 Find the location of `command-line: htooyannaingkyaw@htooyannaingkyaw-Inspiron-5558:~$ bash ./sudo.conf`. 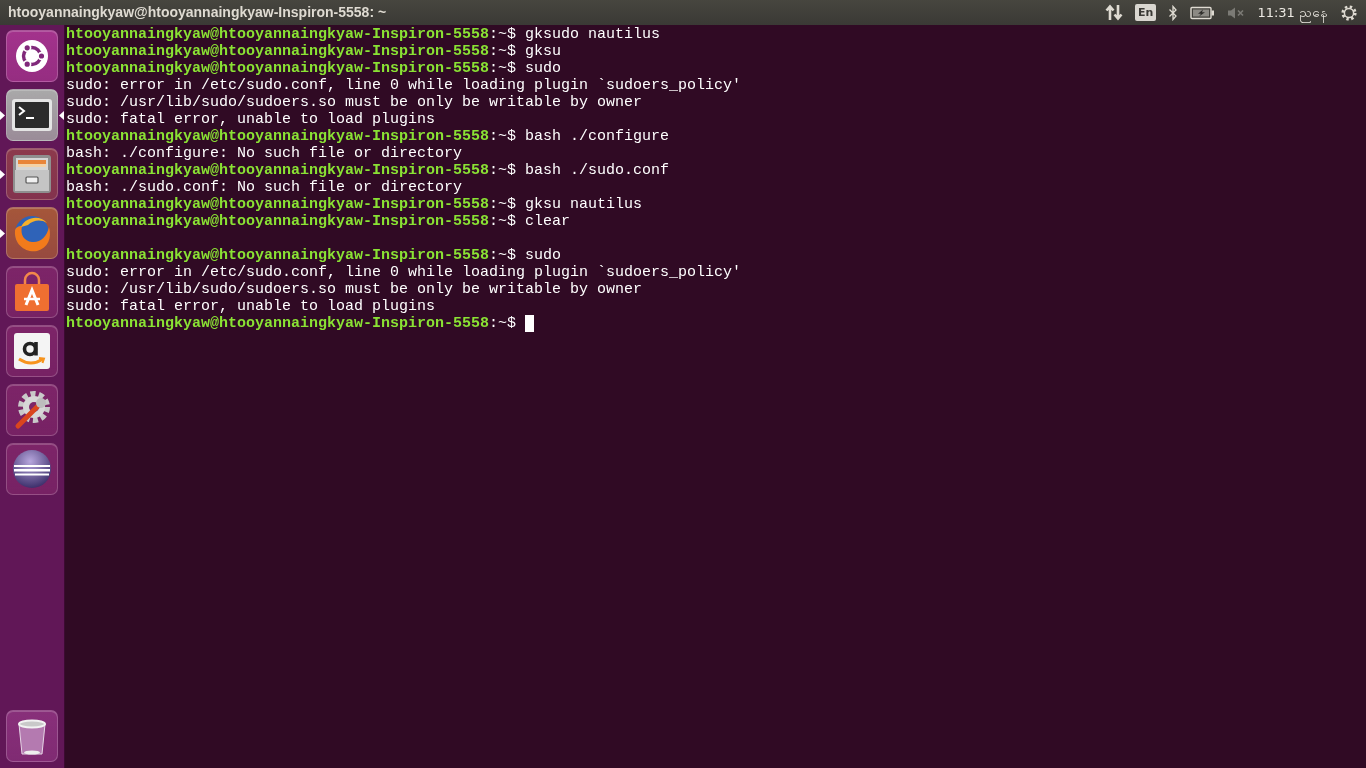

command-line: htooyannaingkyaw@htooyannaingkyaw-Inspiron-5558:~$ bash ./sudo.conf is located at coordinates (368, 170).